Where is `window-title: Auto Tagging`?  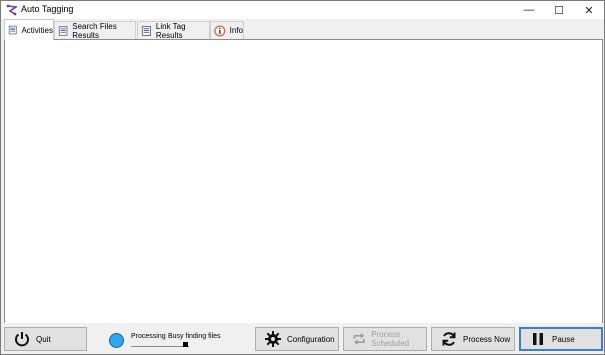
window-title: Auto Tagging is located at coordinates (47, 9).